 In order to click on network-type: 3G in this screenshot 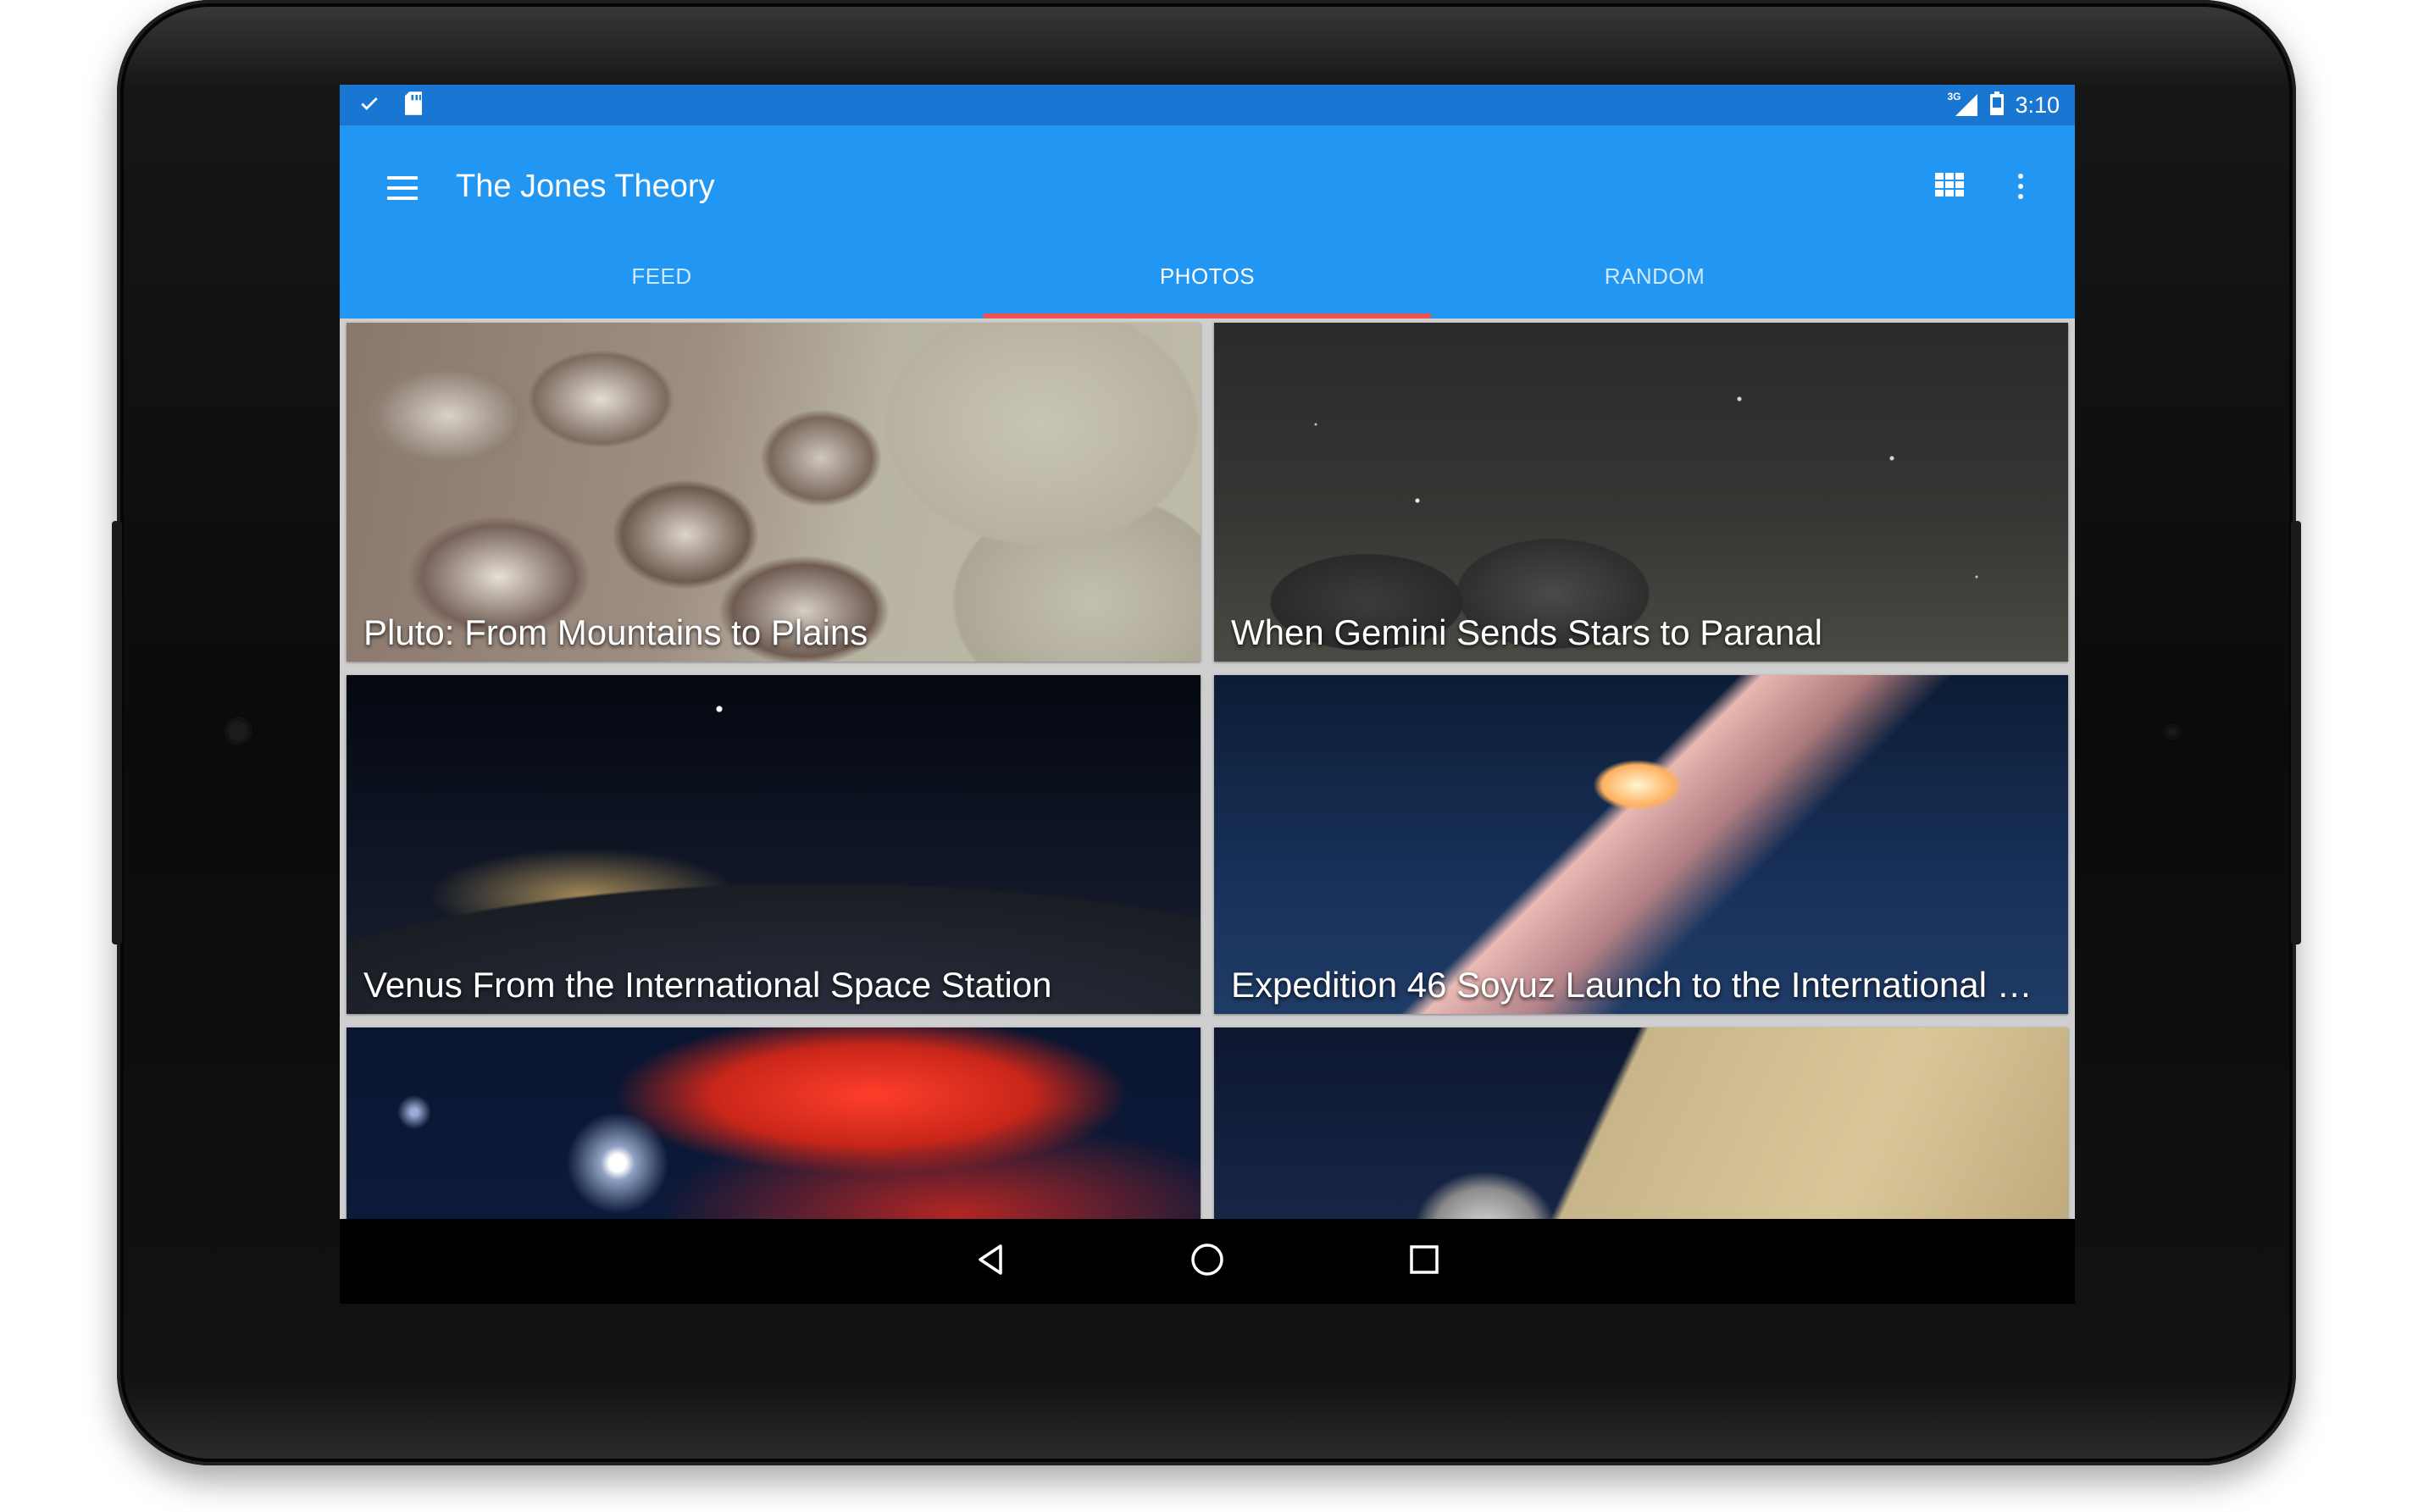, I will do `click(1954, 96)`.